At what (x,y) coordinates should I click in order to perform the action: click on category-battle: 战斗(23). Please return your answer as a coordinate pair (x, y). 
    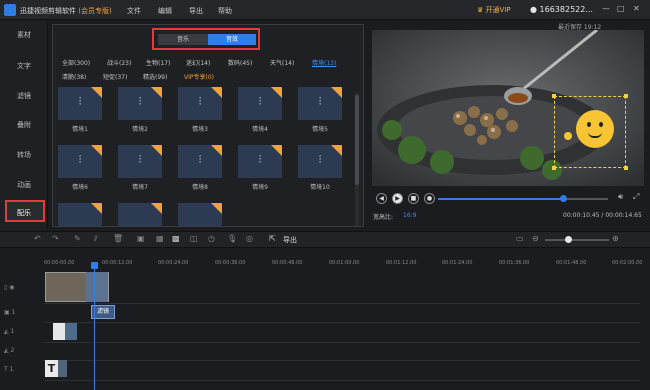
    Looking at the image, I should click on (119, 62).